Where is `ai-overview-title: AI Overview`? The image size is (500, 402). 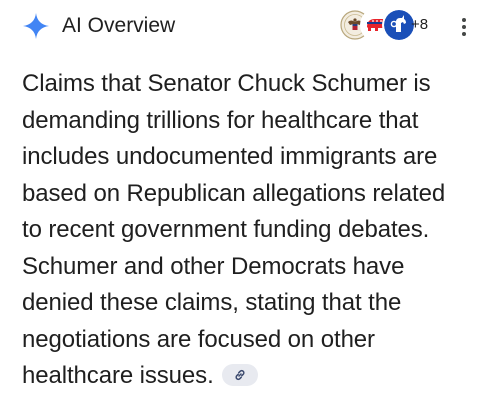 ai-overview-title: AI Overview is located at coordinates (119, 25).